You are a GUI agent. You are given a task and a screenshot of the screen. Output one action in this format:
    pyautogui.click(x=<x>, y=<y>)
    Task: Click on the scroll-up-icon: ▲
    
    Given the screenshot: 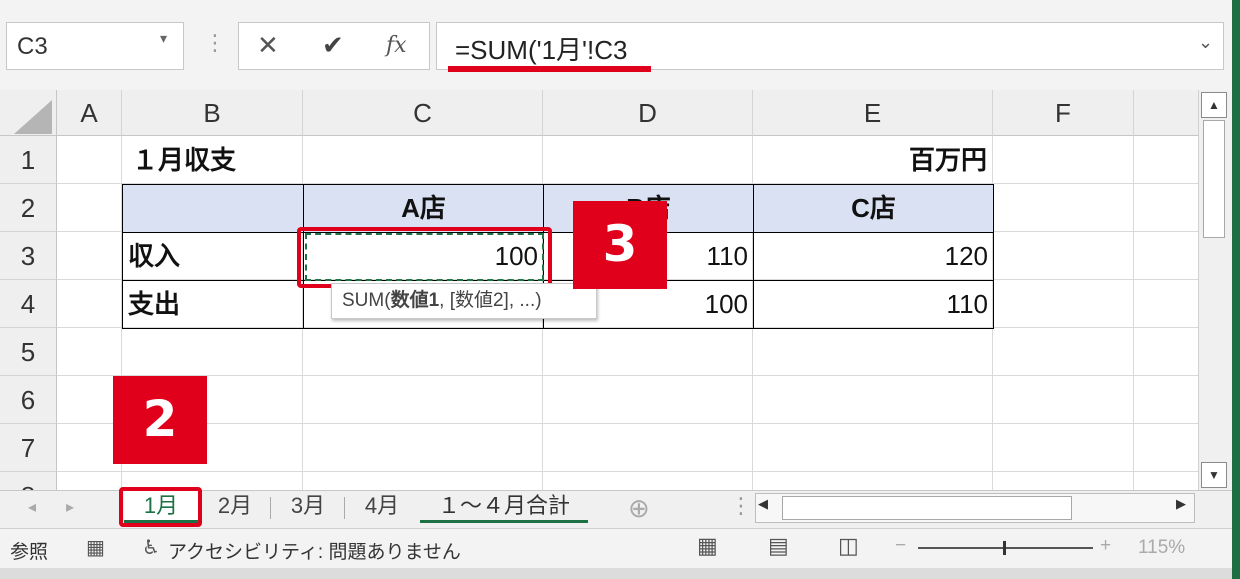 What is the action you would take?
    pyautogui.click(x=1214, y=105)
    